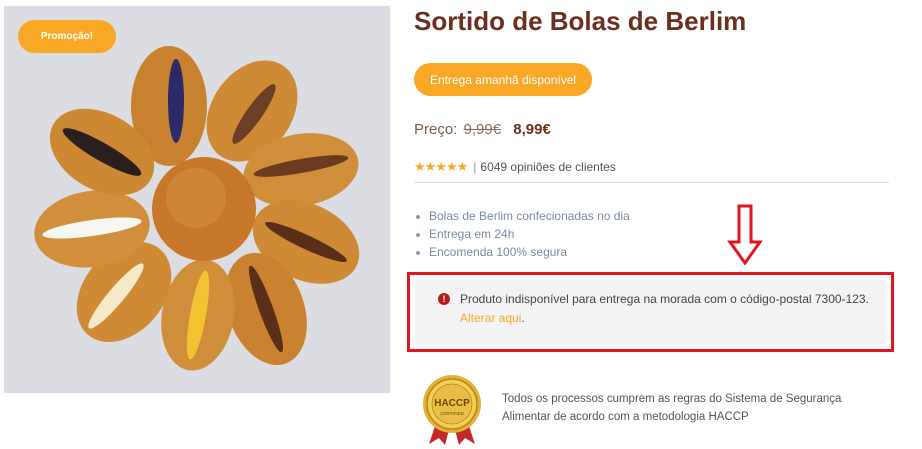 Image resolution: width=922 pixels, height=449 pixels. Describe the element at coordinates (452, 413) in the screenshot. I see `haccp-seal-subtitle: CERTIFIED` at that location.